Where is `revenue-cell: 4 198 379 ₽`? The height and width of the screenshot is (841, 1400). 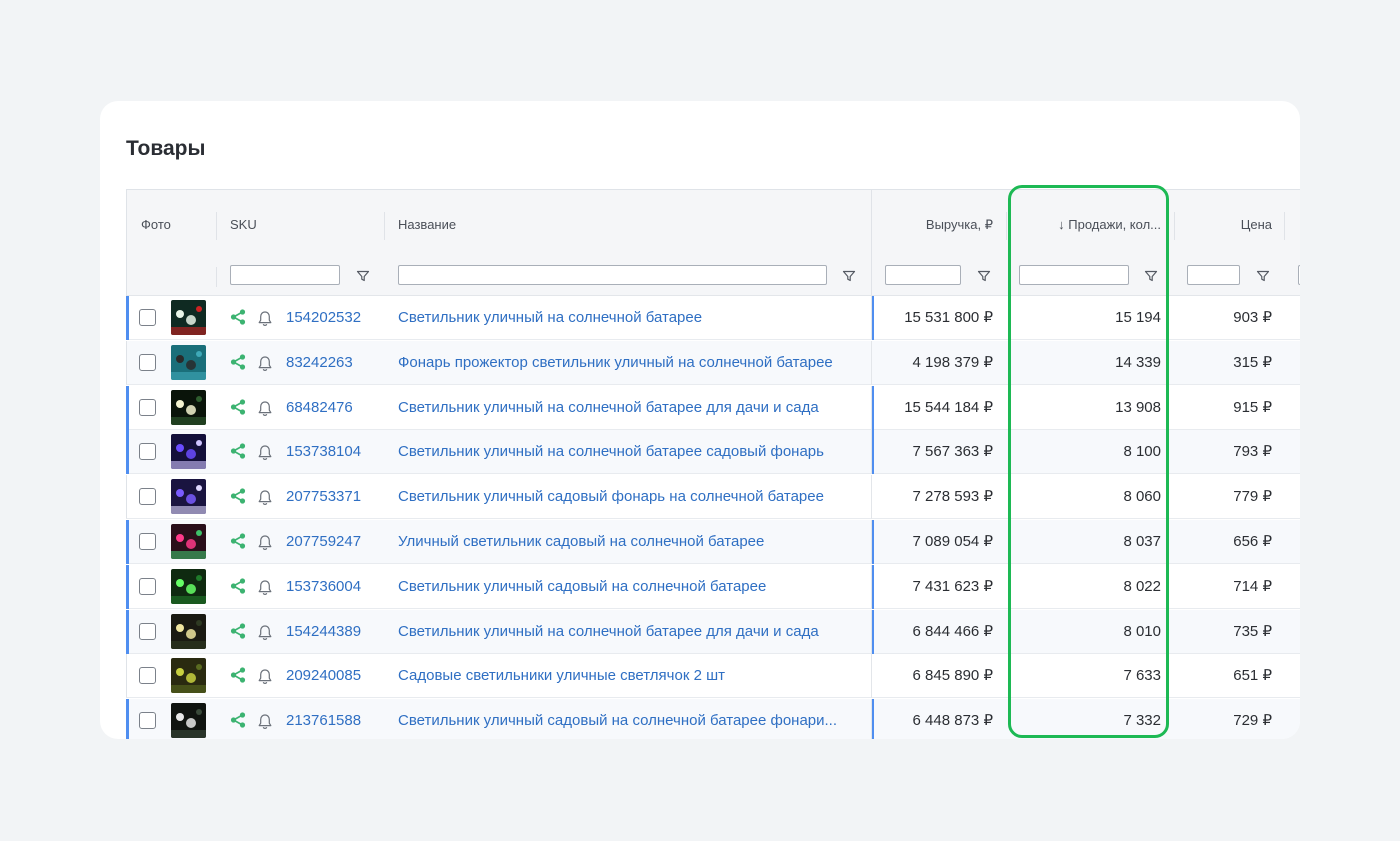 revenue-cell: 4 198 379 ₽ is located at coordinates (952, 362).